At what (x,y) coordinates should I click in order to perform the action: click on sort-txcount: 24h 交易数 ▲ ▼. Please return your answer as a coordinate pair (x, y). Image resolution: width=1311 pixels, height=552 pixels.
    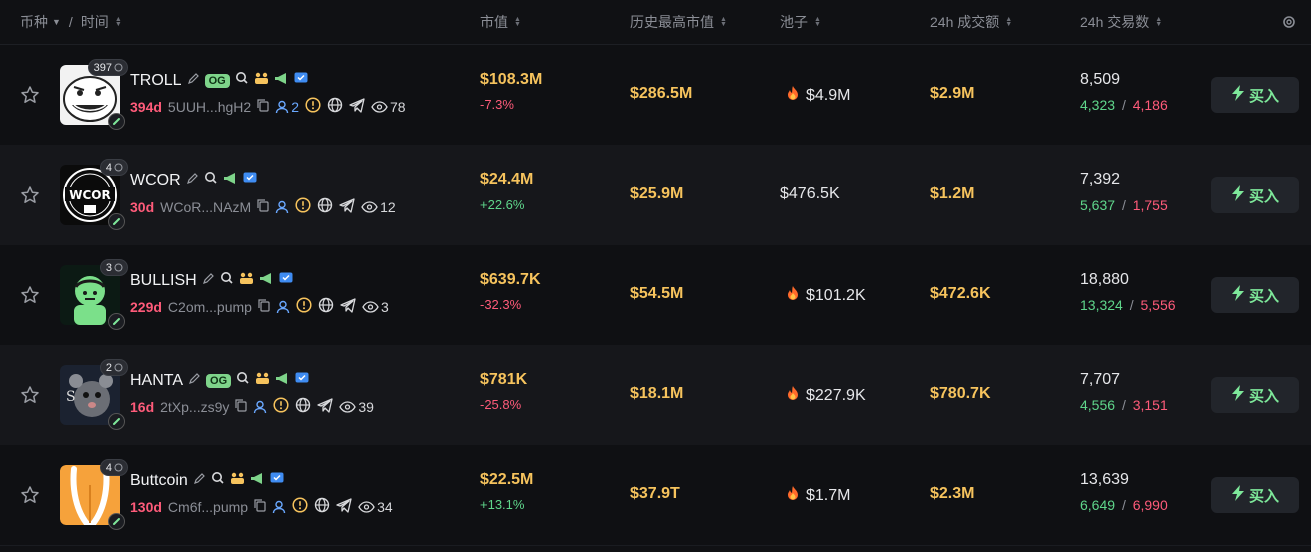
    Looking at the image, I should click on (1121, 22).